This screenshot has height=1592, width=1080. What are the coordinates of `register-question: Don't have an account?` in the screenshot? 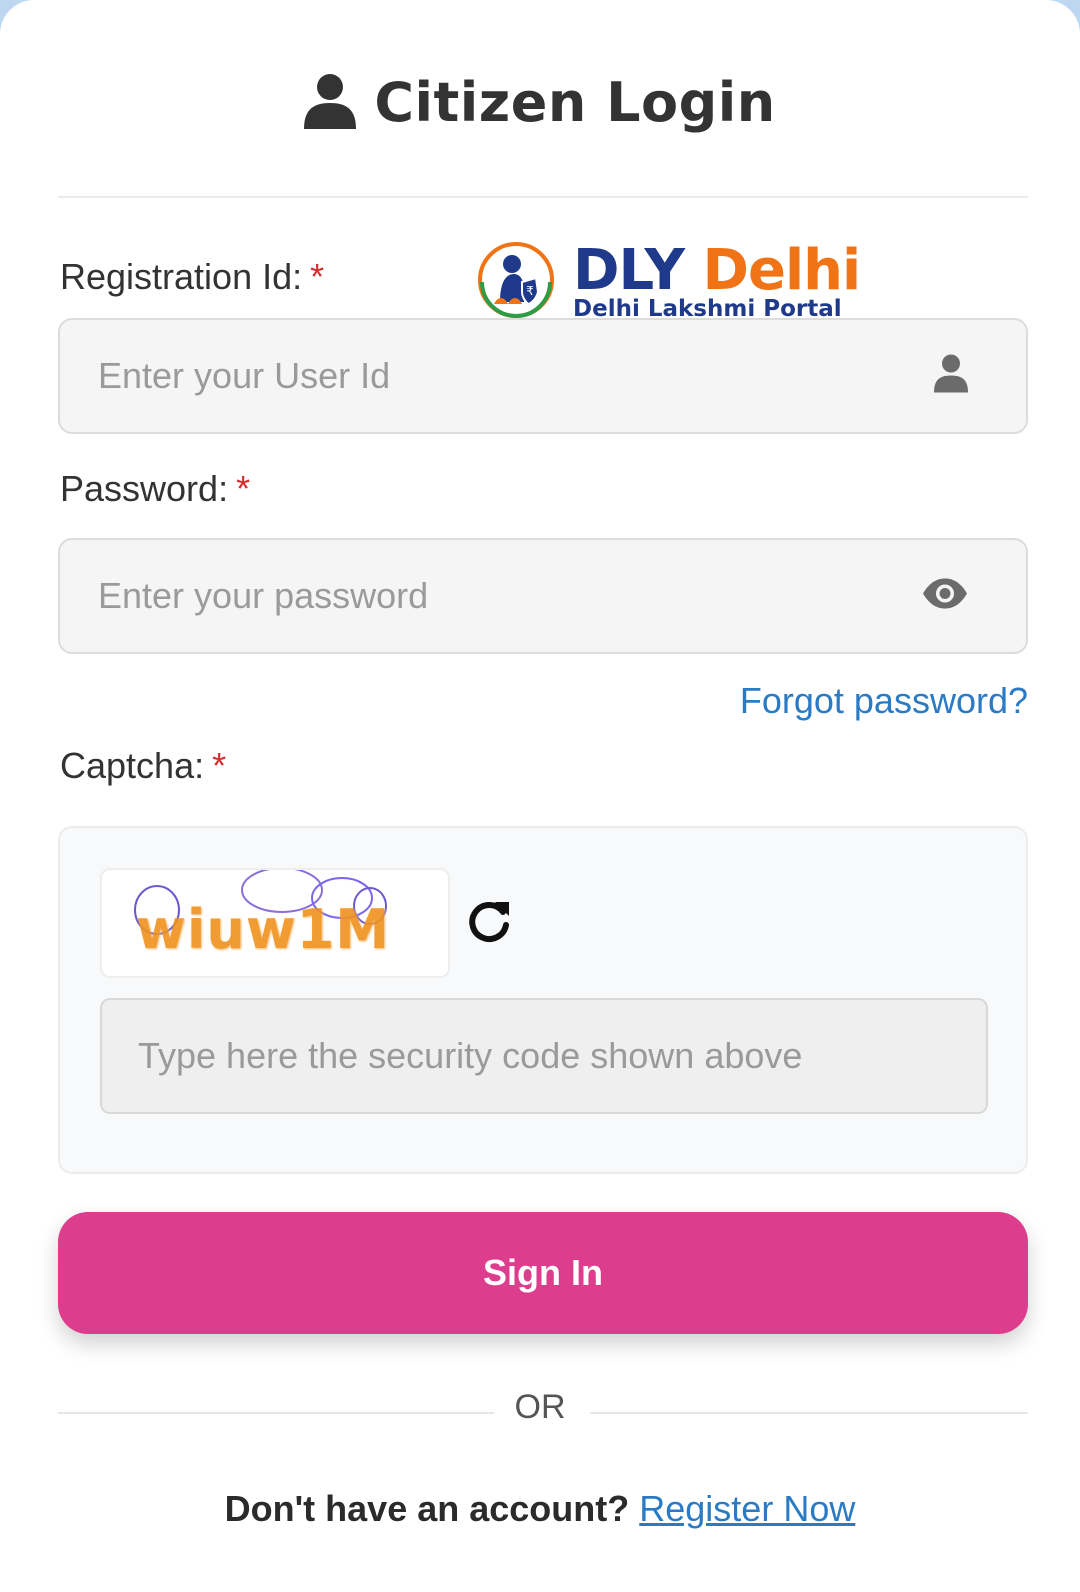 It's located at (427, 1508).